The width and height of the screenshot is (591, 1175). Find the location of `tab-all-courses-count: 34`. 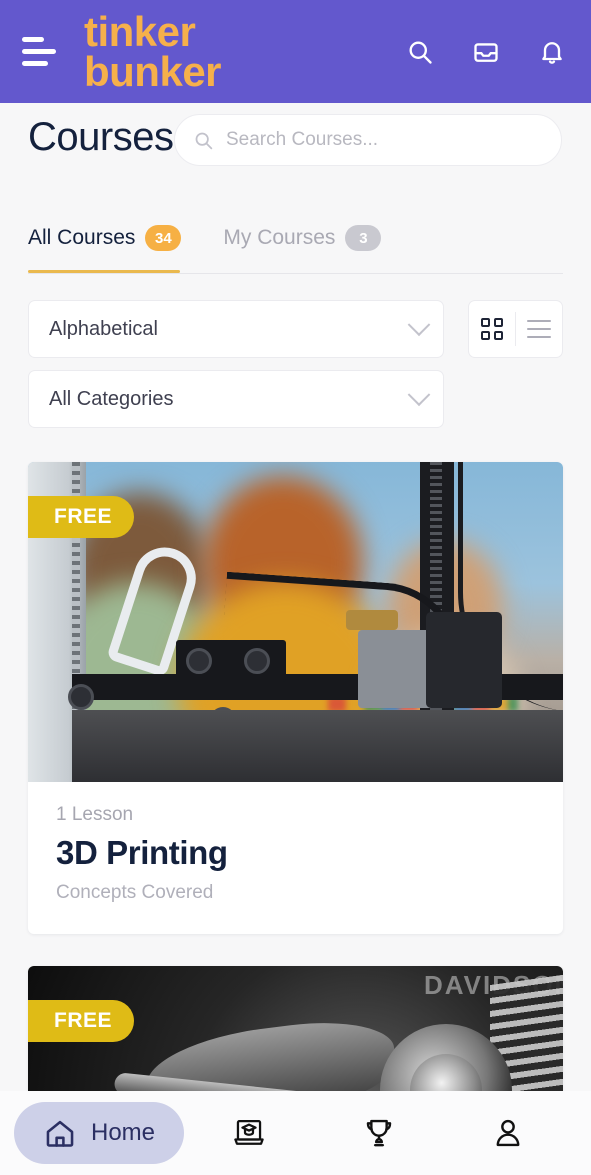

tab-all-courses-count: 34 is located at coordinates (163, 238).